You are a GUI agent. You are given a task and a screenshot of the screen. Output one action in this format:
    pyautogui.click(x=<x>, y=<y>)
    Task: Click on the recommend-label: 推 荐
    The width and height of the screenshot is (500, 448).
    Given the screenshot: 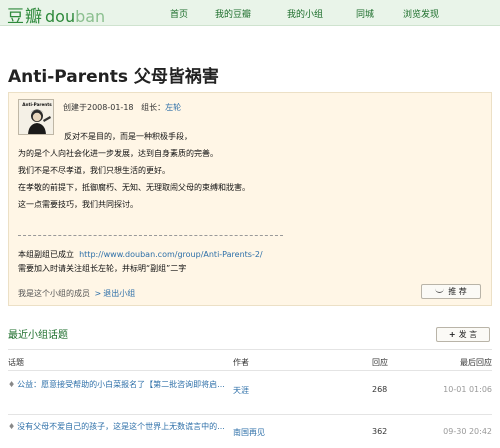 What is the action you would take?
    pyautogui.click(x=457, y=291)
    